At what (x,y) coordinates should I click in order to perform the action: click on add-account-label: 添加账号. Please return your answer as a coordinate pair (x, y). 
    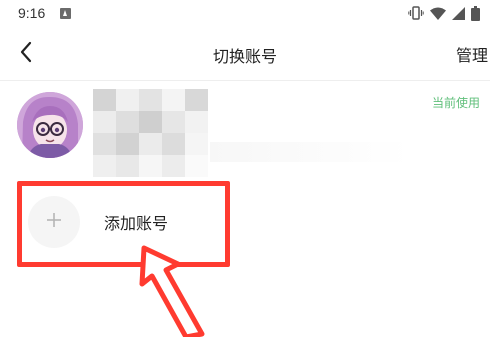
    Looking at the image, I should click on (136, 223).